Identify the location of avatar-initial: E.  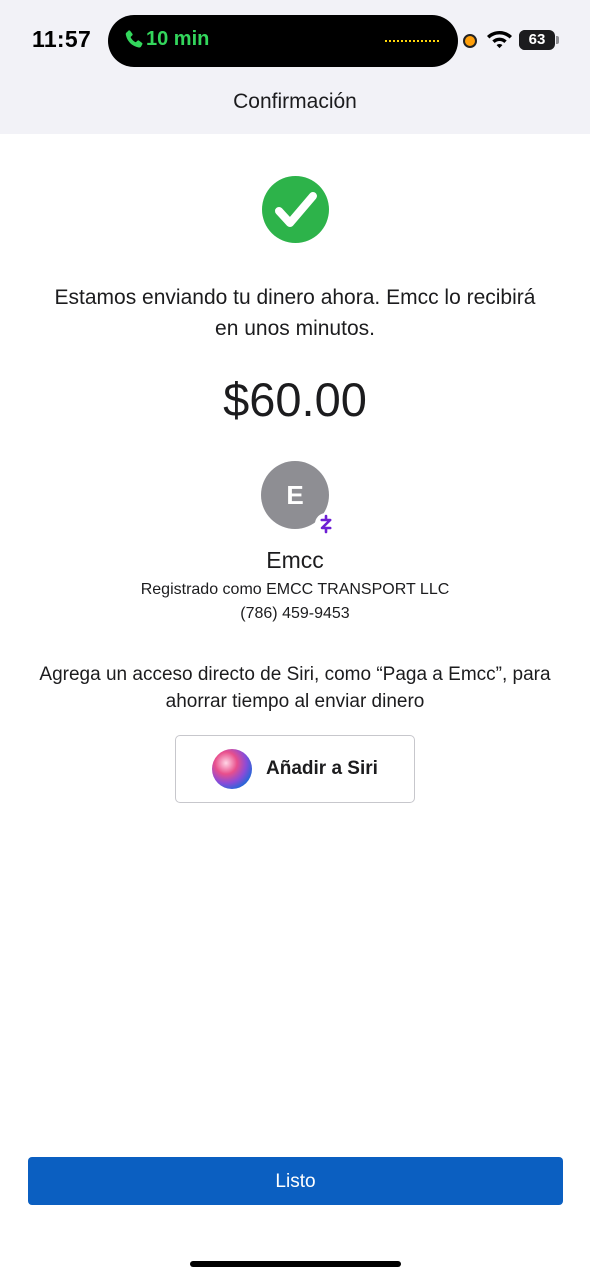
(295, 495).